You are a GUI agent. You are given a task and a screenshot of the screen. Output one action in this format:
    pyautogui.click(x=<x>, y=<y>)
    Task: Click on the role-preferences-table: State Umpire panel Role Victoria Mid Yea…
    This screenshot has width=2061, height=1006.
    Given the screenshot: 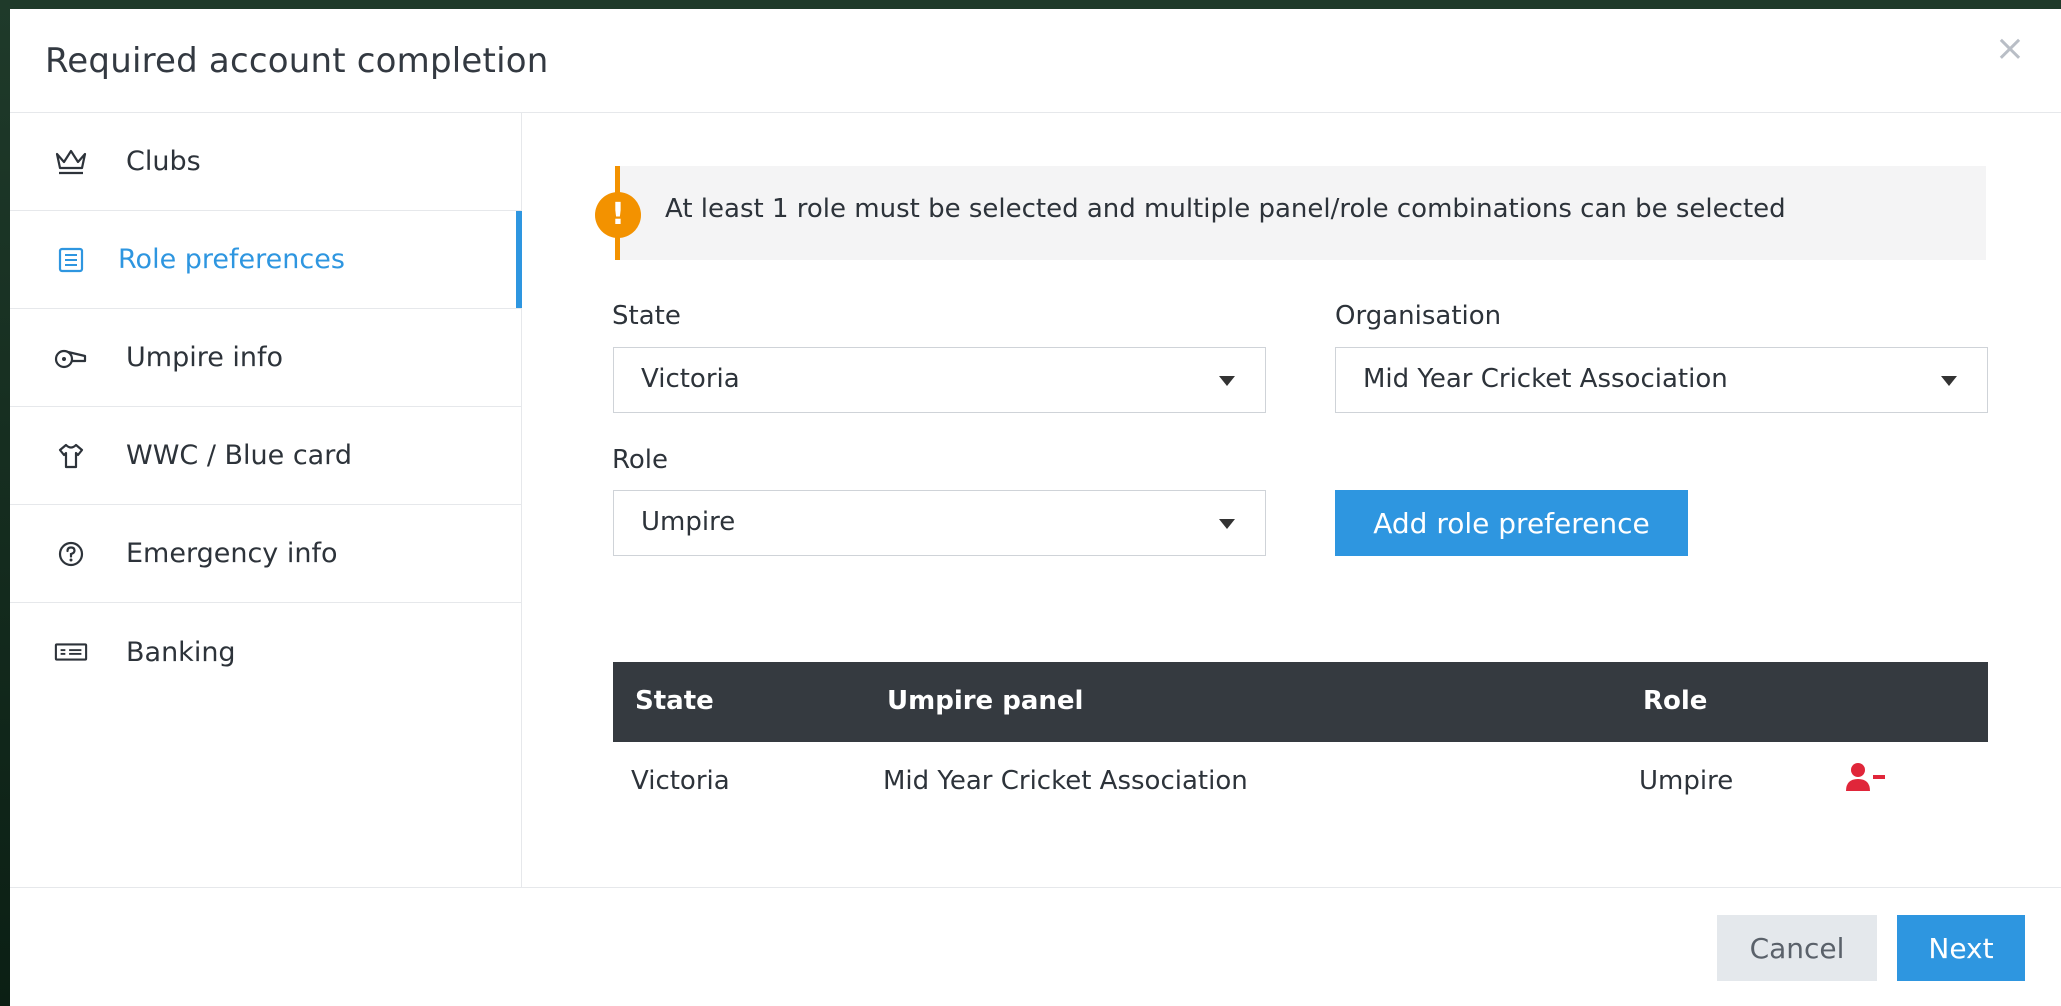 What is the action you would take?
    pyautogui.click(x=1300, y=738)
    